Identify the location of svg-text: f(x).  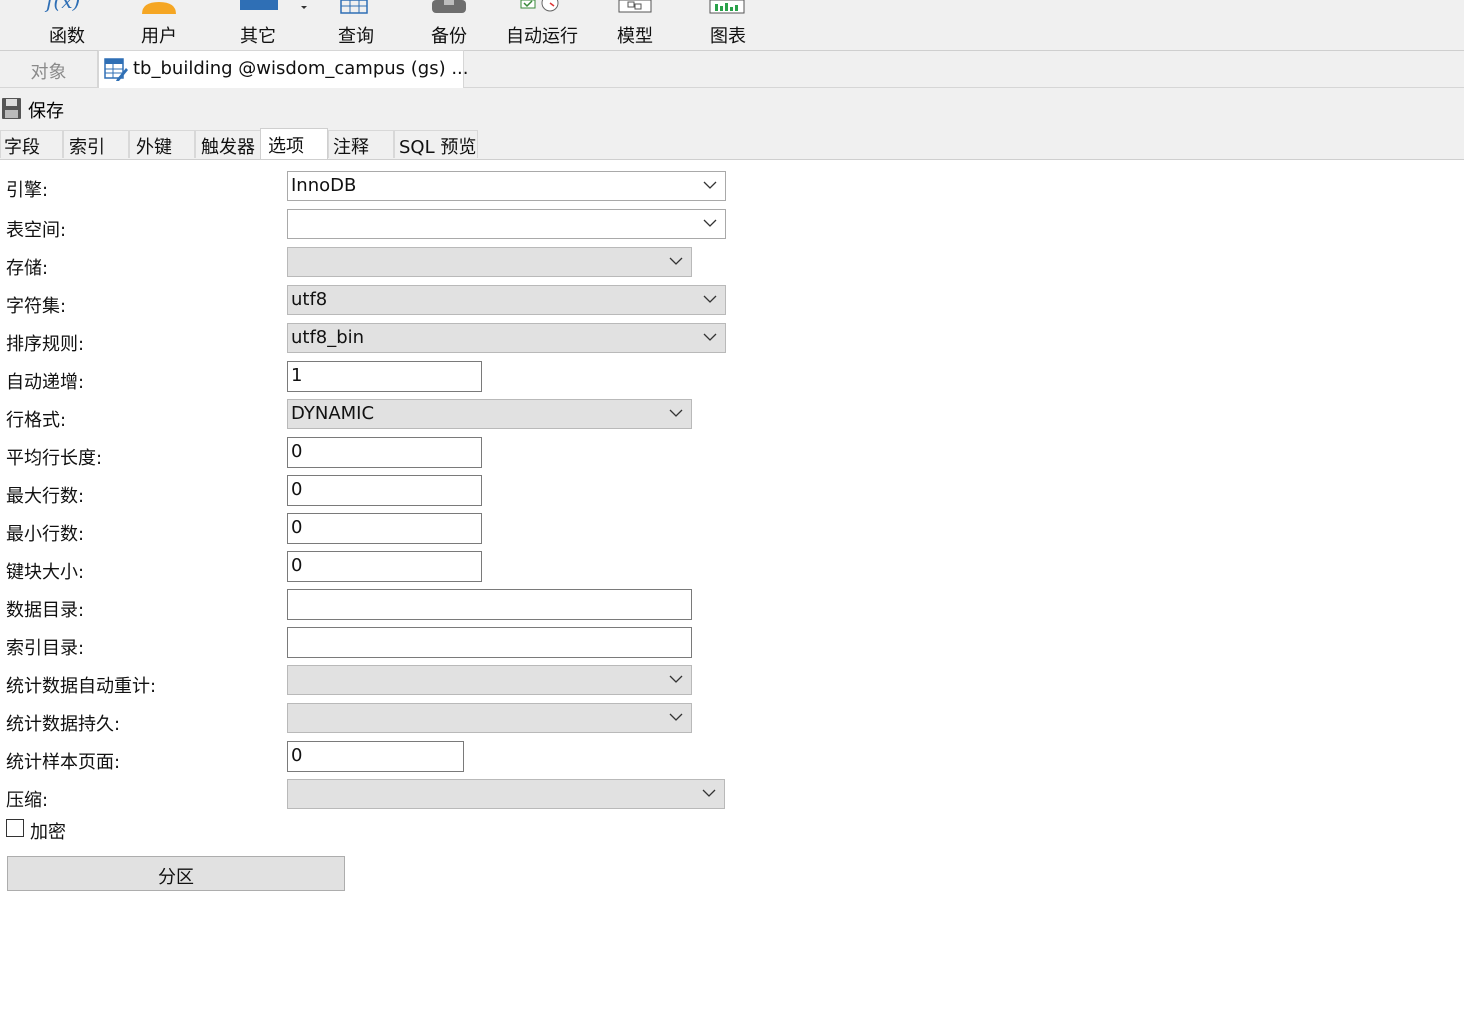
(62, 6).